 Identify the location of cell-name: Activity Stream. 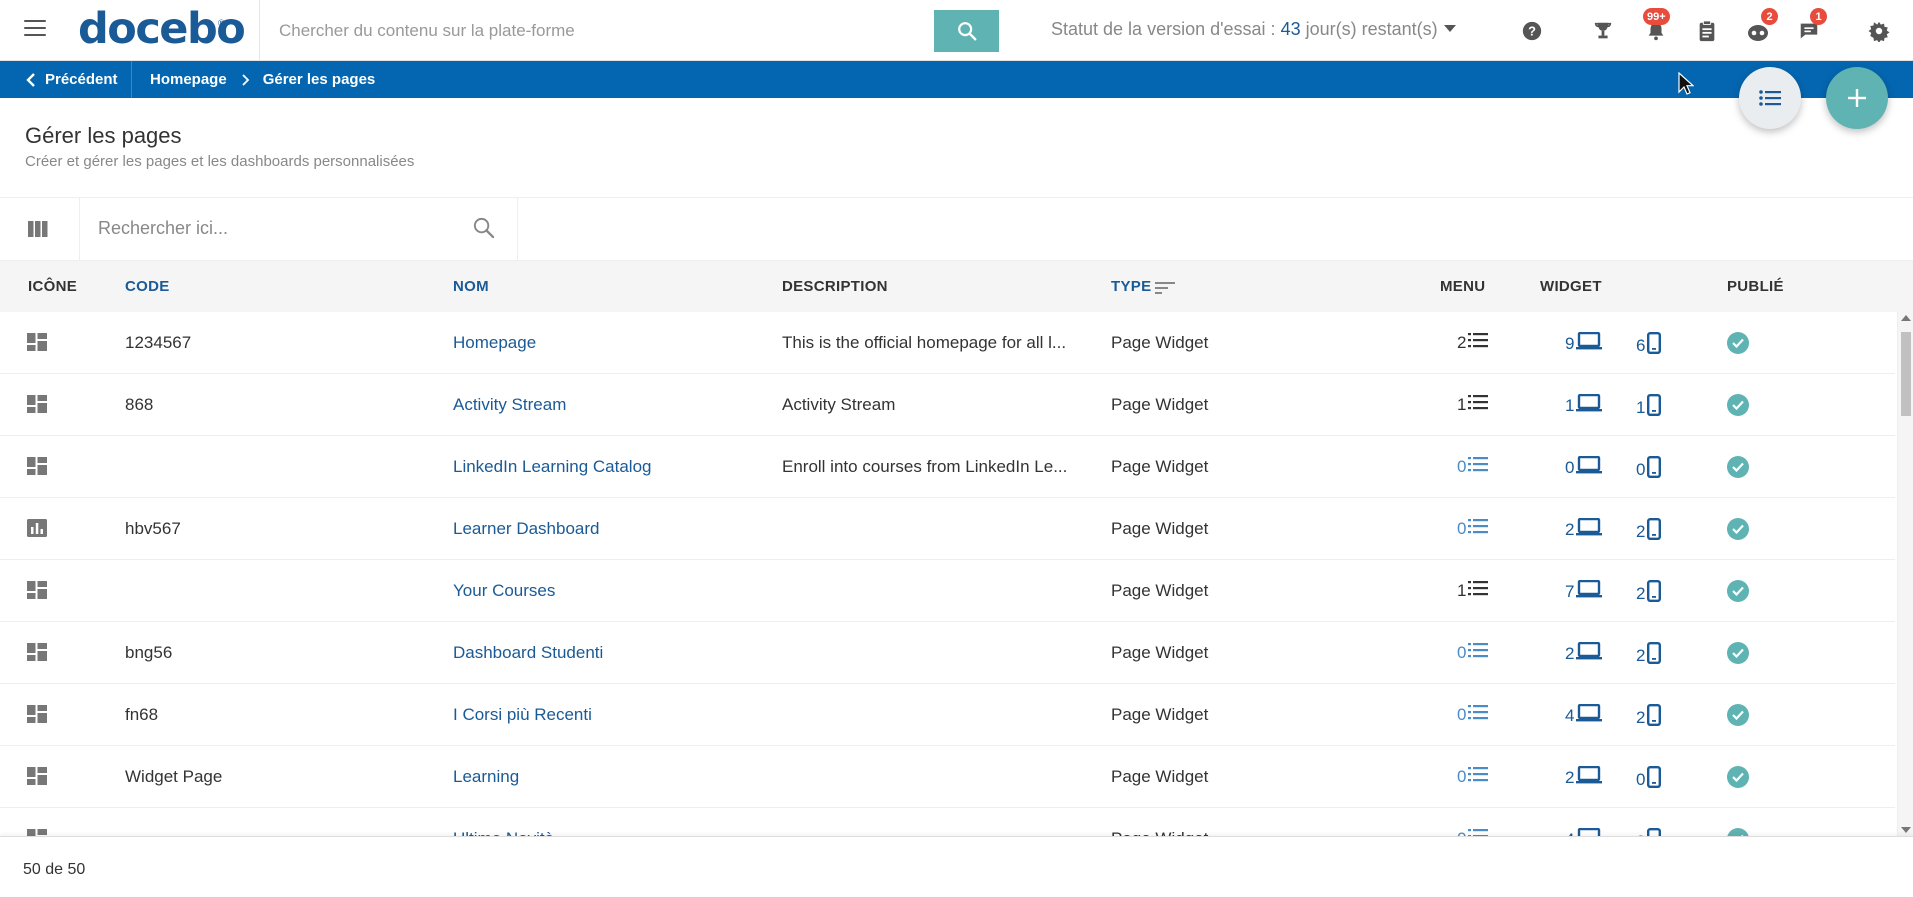
(608, 405).